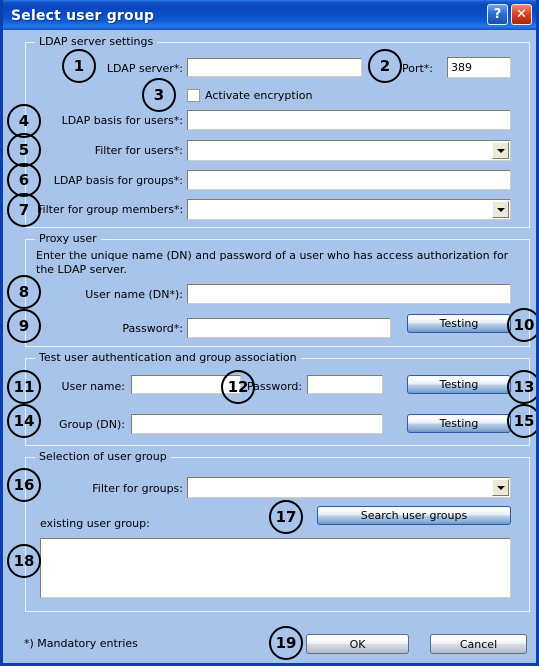  What do you see at coordinates (349, 487) in the screenshot?
I see `filter-groups-combobox` at bounding box center [349, 487].